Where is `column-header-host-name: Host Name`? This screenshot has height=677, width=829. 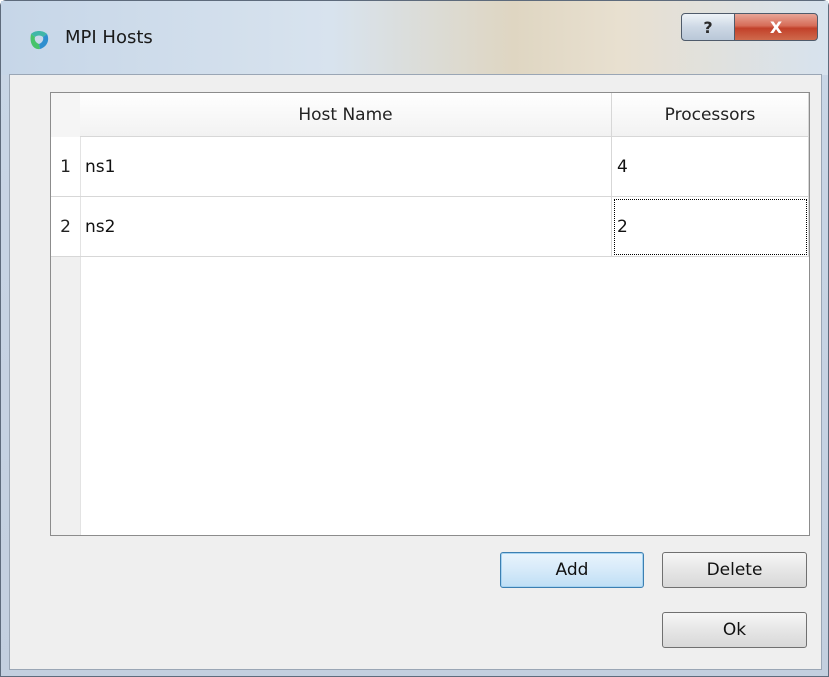
column-header-host-name: Host Name is located at coordinates (346, 115).